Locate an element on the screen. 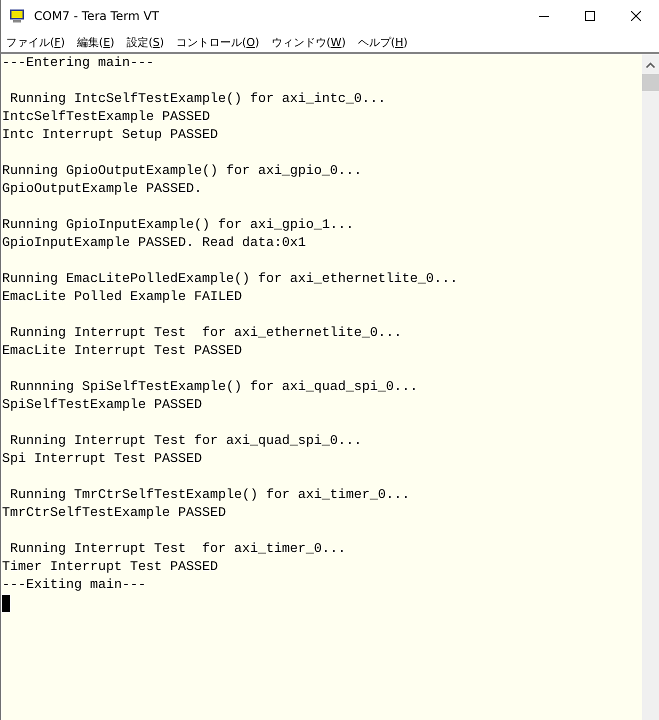 The height and width of the screenshot is (720, 659). terminal-line: GpioInputExample PASSED. Read data:0x1 is located at coordinates (154, 244).